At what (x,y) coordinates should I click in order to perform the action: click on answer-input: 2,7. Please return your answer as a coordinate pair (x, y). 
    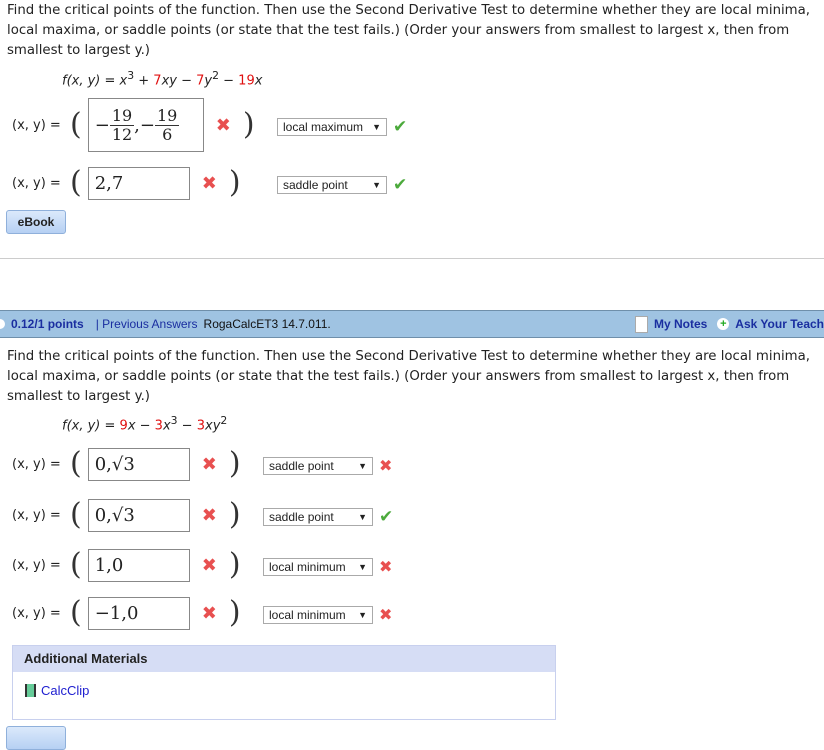
    Looking at the image, I should click on (138, 183).